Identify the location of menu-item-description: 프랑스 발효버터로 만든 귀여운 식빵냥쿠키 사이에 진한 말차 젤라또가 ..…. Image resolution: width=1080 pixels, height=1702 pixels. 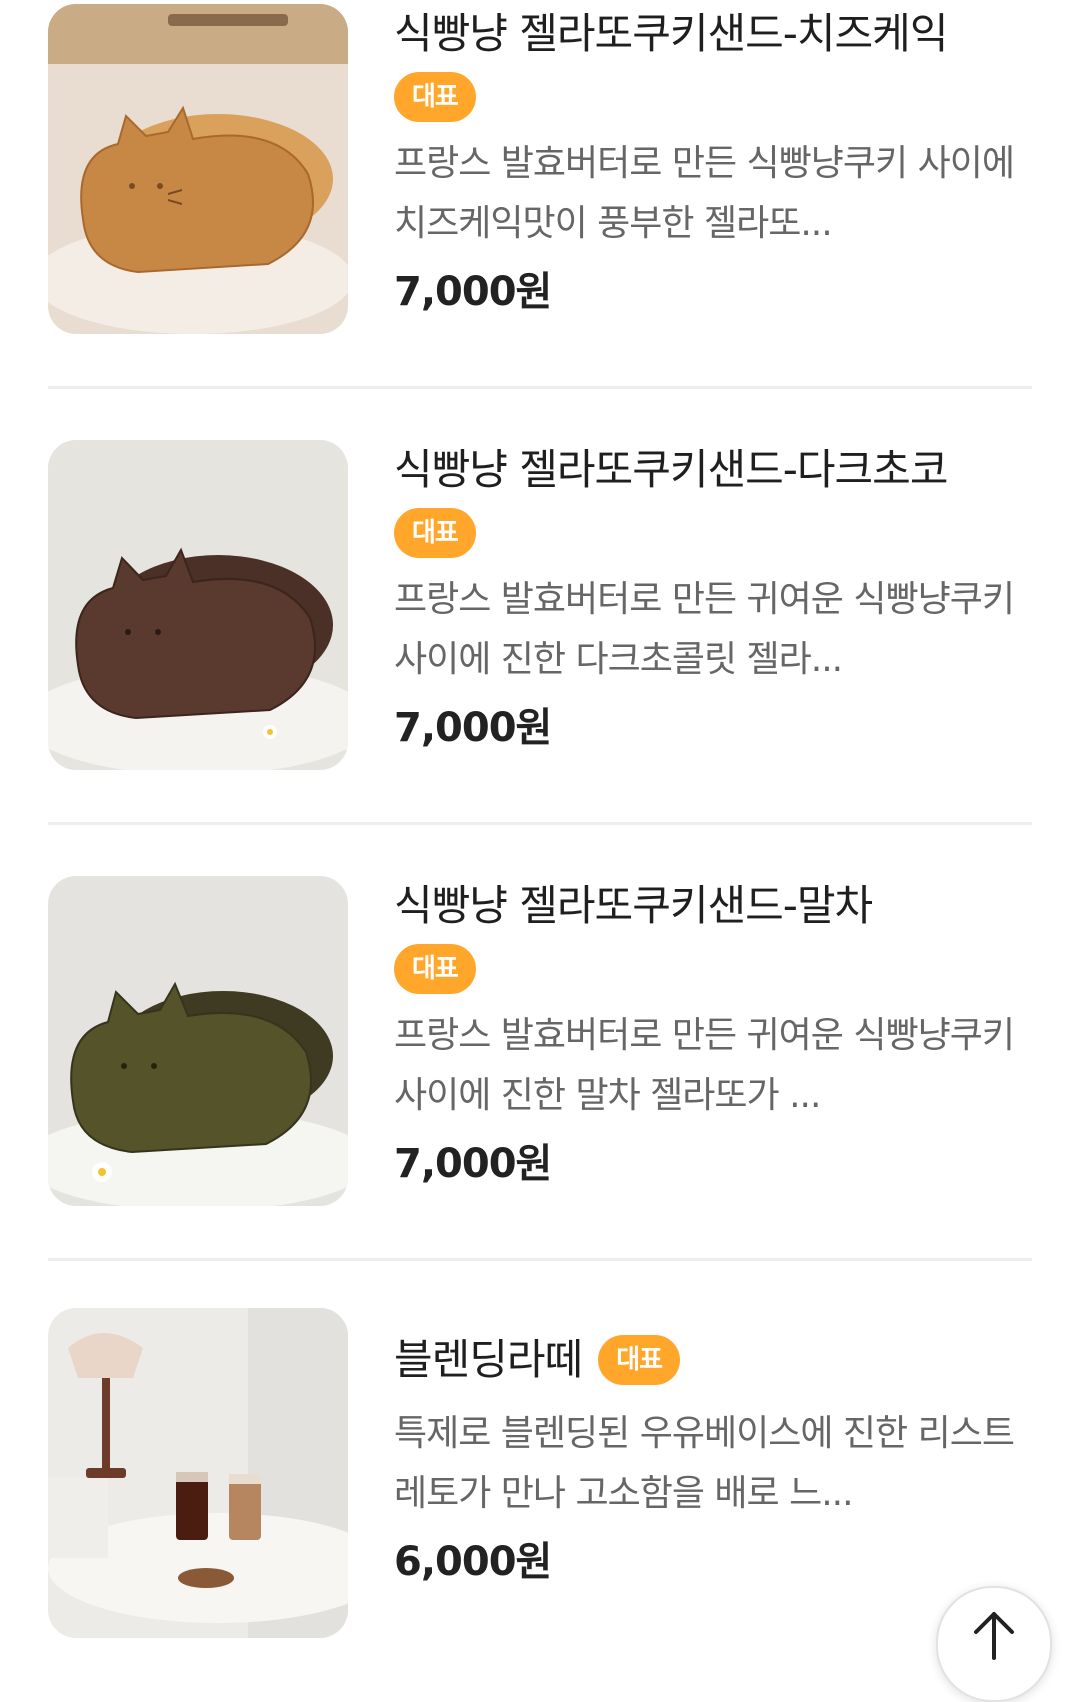
(704, 1065).